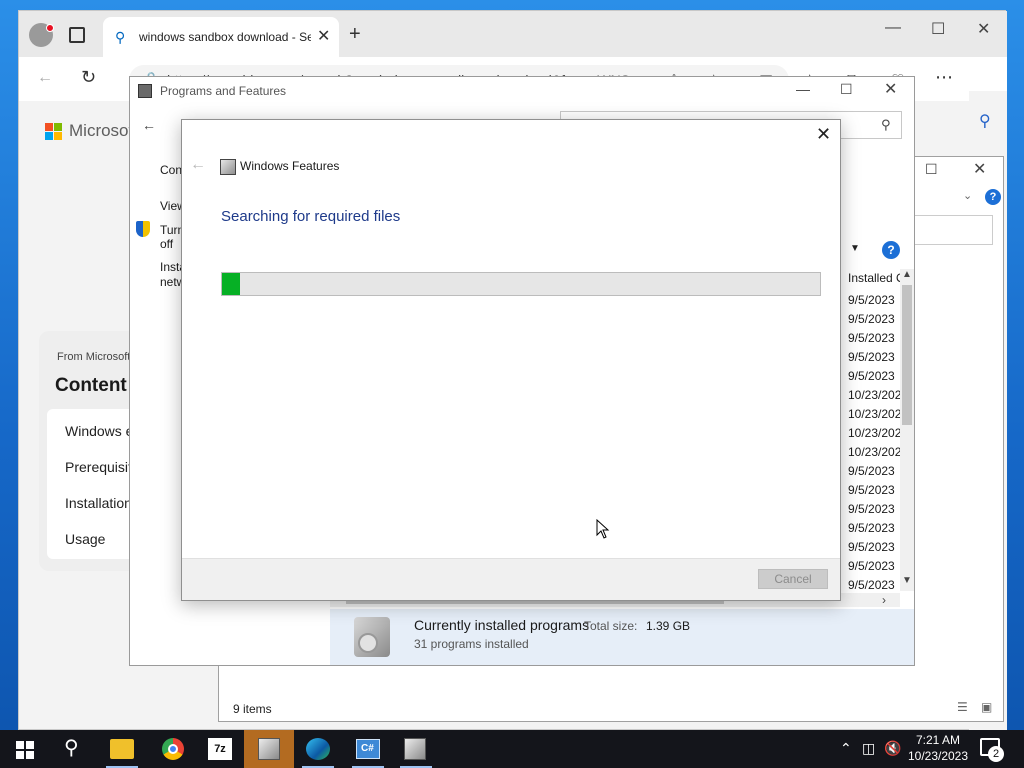 This screenshot has width=1024, height=768. What do you see at coordinates (846, 748) in the screenshot?
I see `chevron-up-icon: ⌃` at bounding box center [846, 748].